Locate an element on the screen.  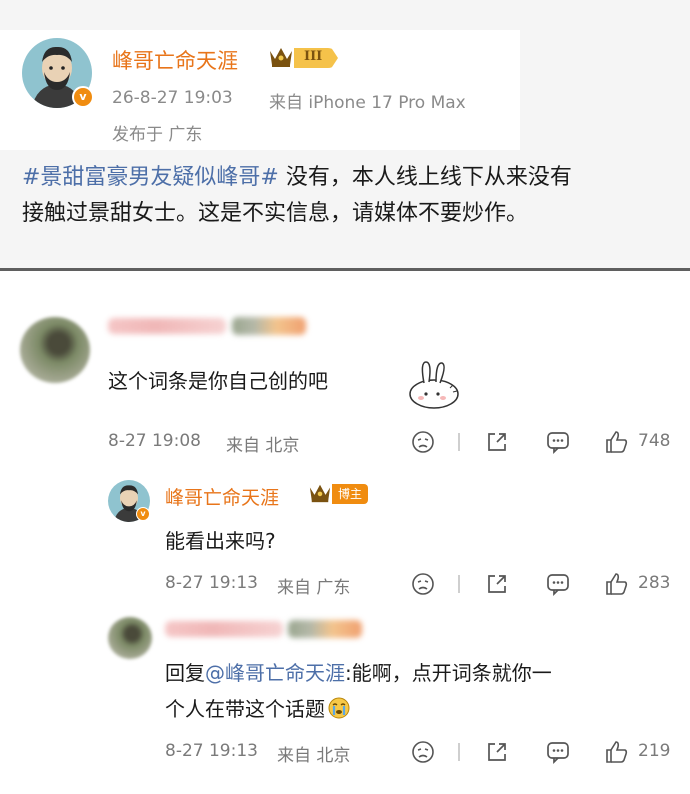
post-location: 发布于 广东 is located at coordinates (157, 135).